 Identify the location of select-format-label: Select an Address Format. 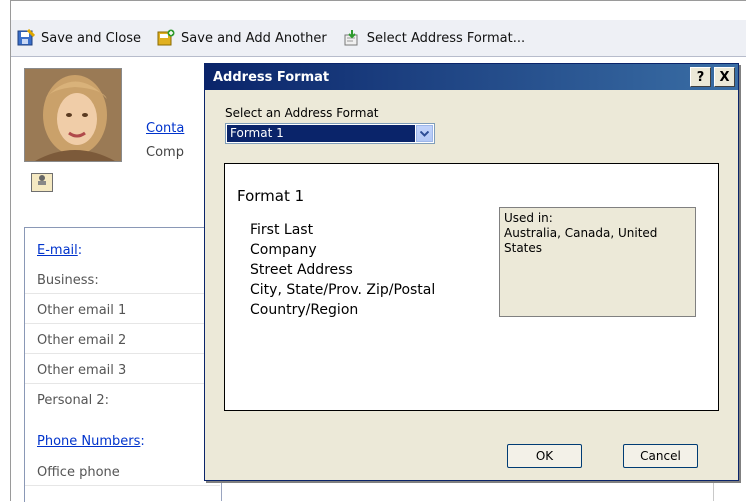
(302, 113).